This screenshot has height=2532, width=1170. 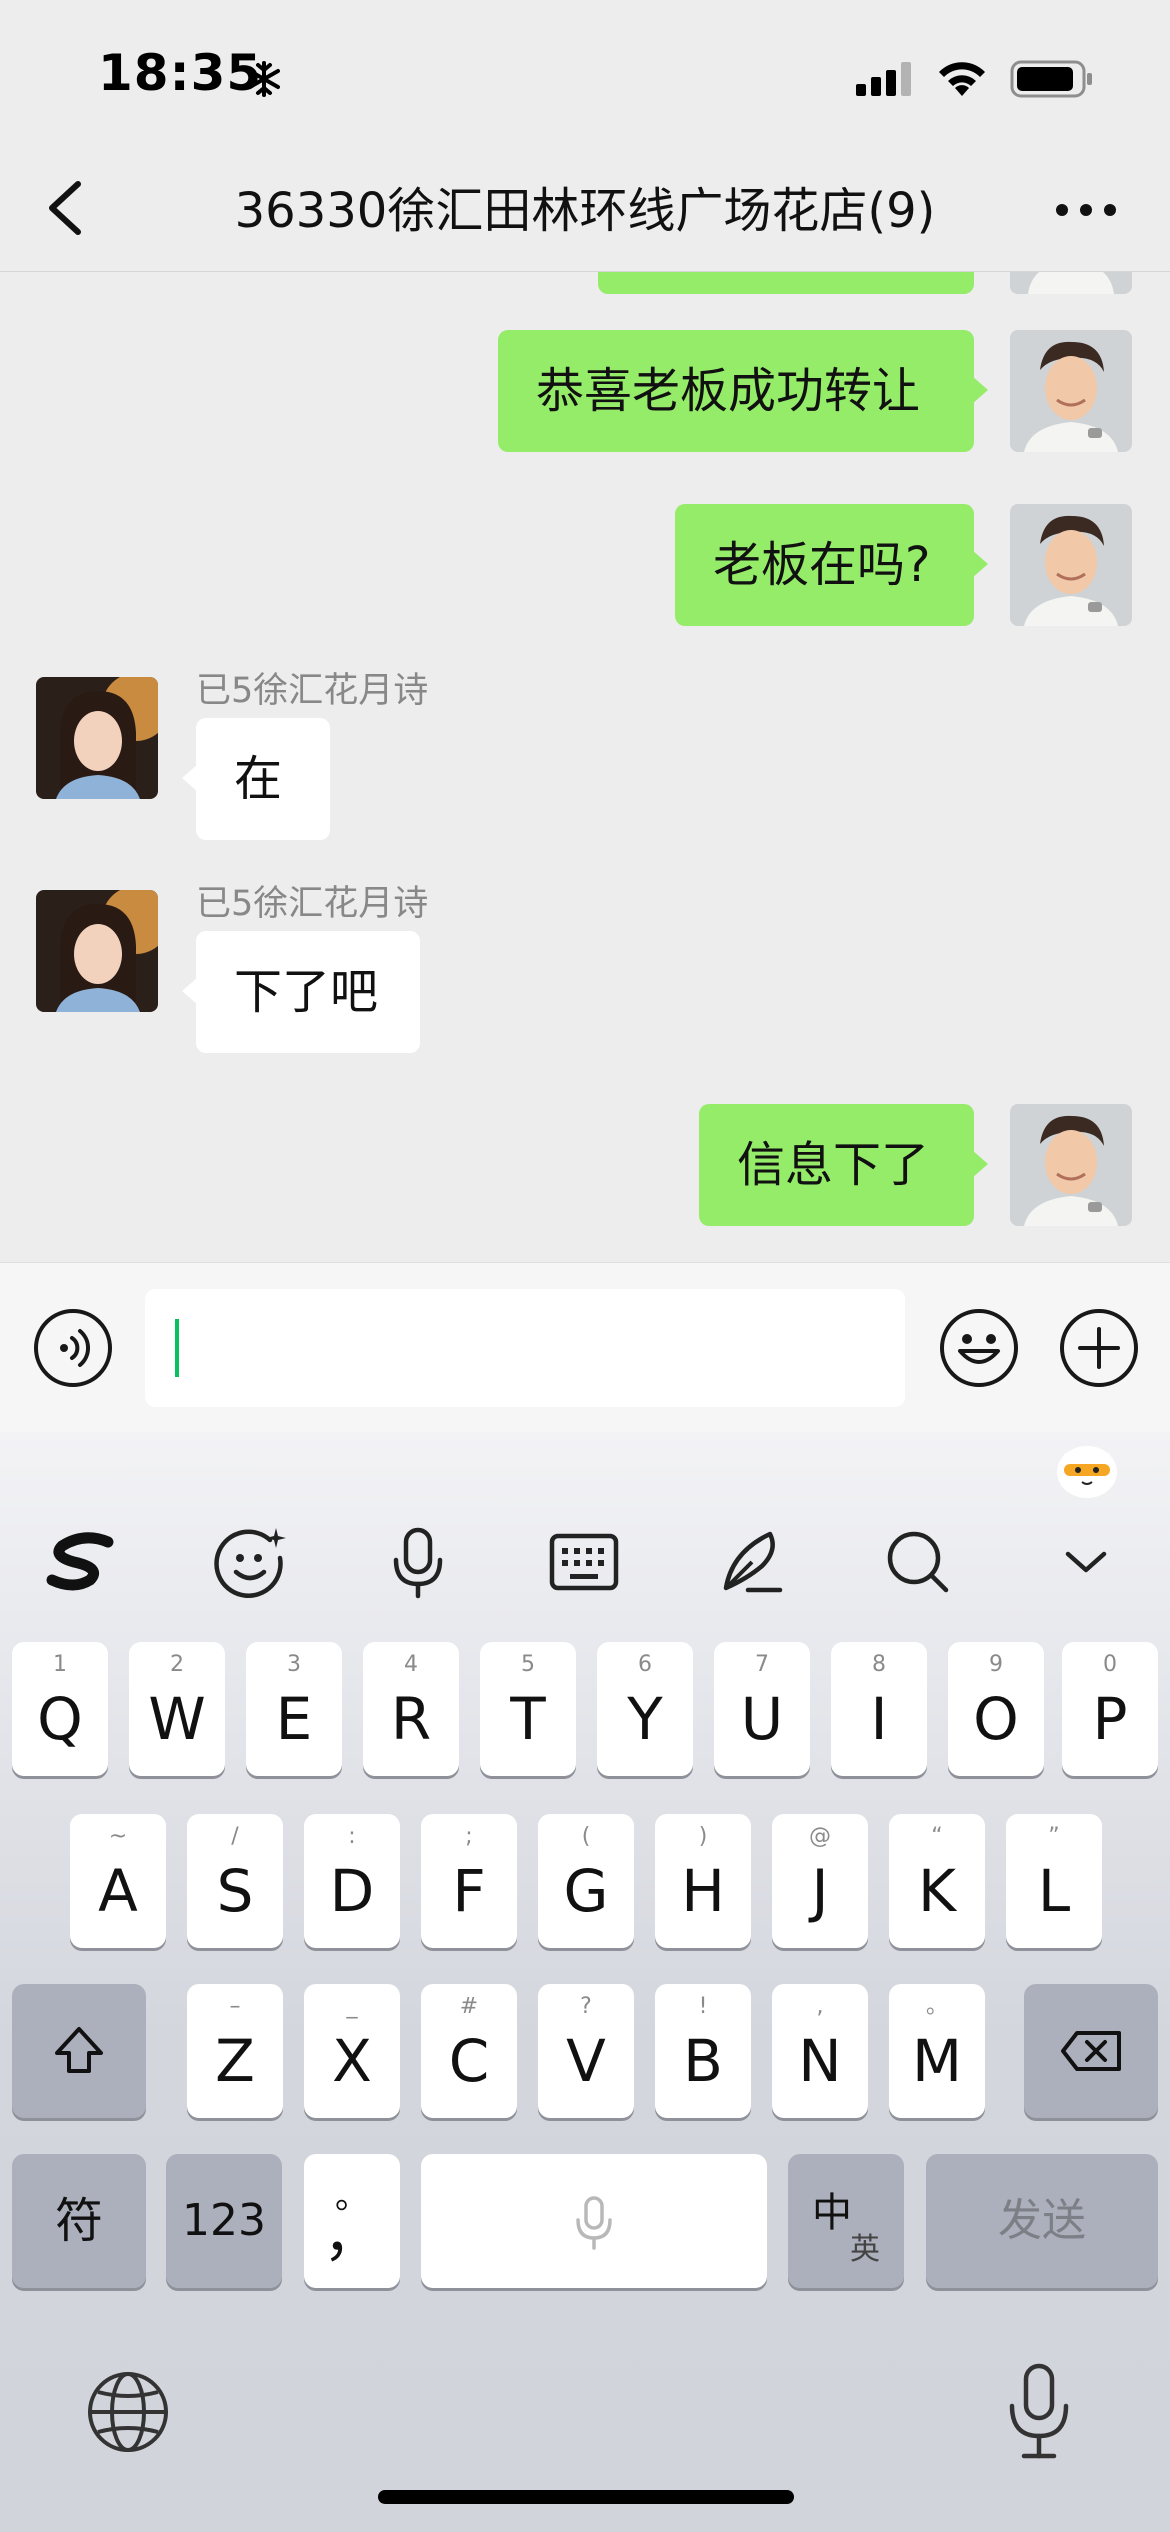 I want to click on key-j: @ J, so click(x=820, y=1881).